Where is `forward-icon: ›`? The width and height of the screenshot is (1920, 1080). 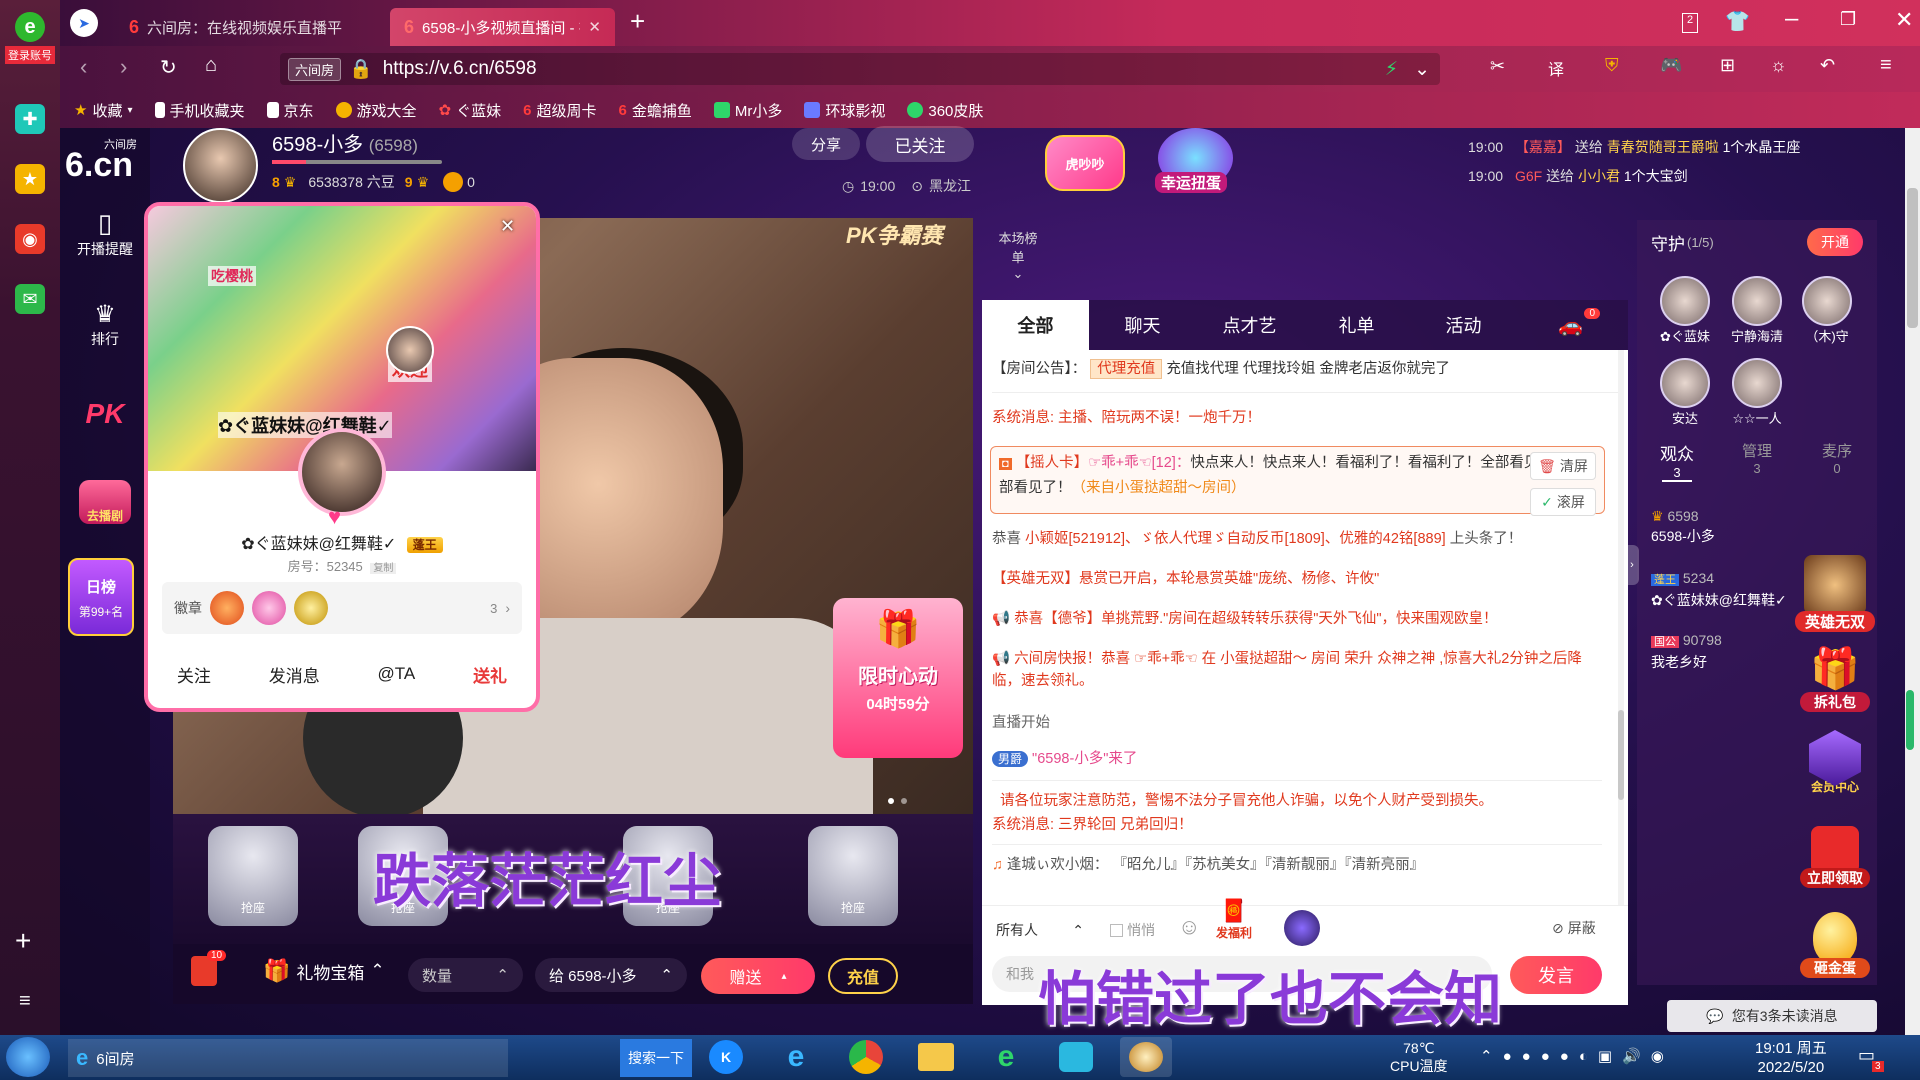
forward-icon: › is located at coordinates (123, 67).